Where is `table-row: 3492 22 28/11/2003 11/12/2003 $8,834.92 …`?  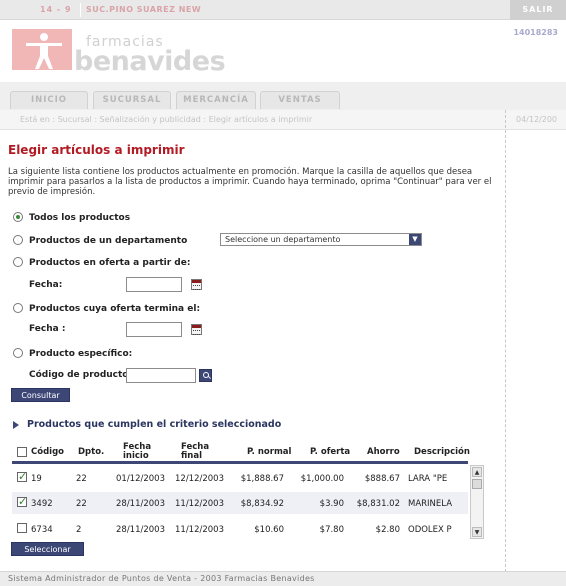 table-row: 3492 22 28/11/2003 11/12/2003 $8,834.92 … is located at coordinates (240, 503).